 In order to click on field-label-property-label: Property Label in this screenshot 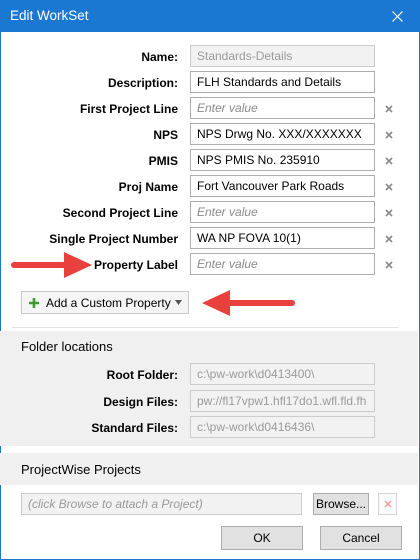, I will do `click(135, 265)`.